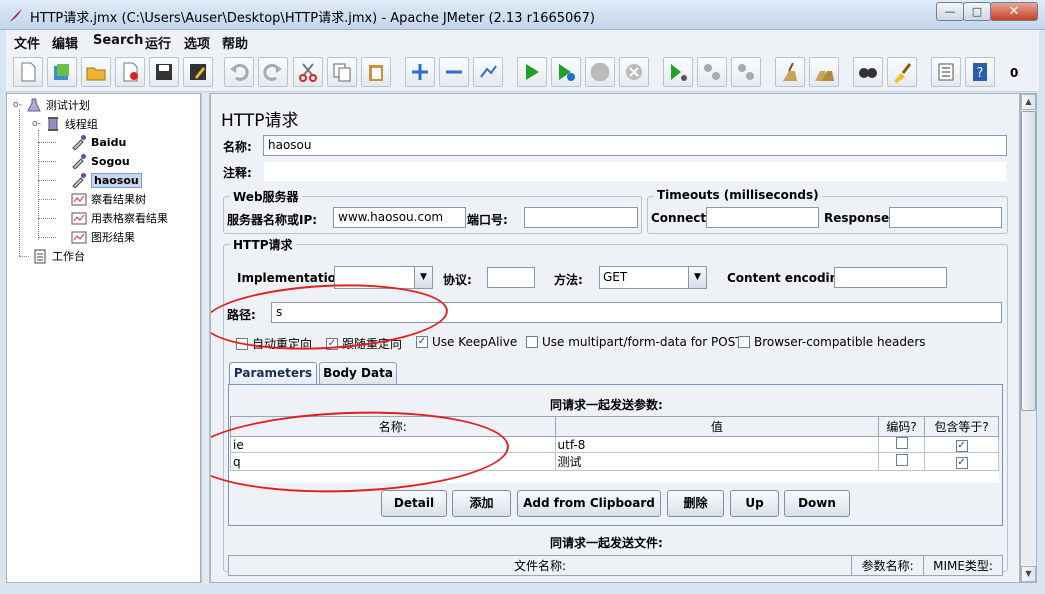  I want to click on column-header-param-name: 参数名称:, so click(888, 565).